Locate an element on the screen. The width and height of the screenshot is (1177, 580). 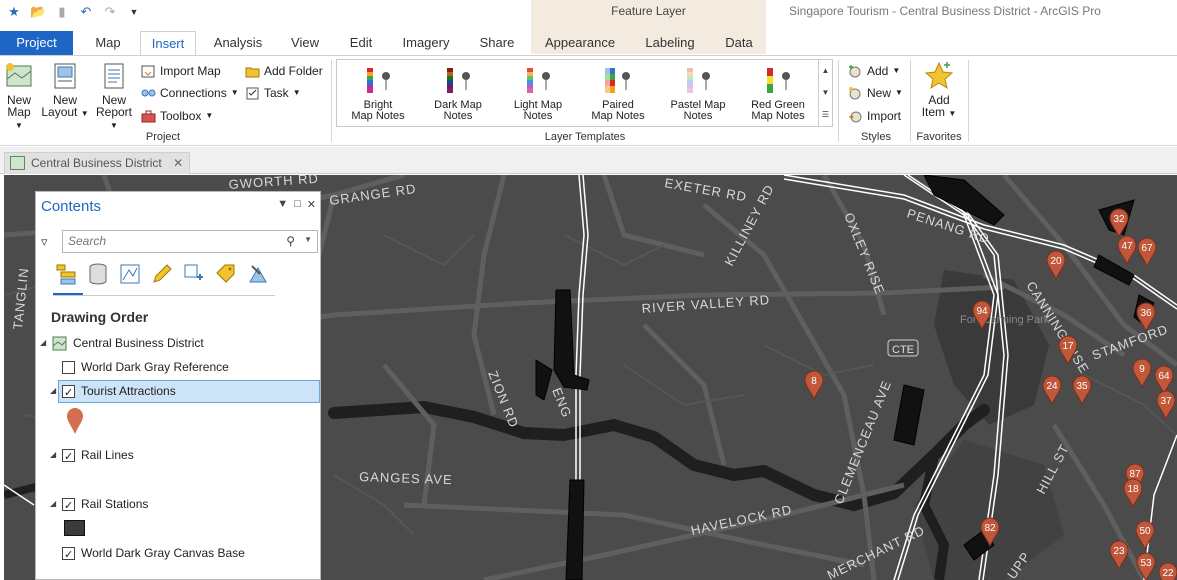
pane-options-icon: ▼ is located at coordinates (282, 204).